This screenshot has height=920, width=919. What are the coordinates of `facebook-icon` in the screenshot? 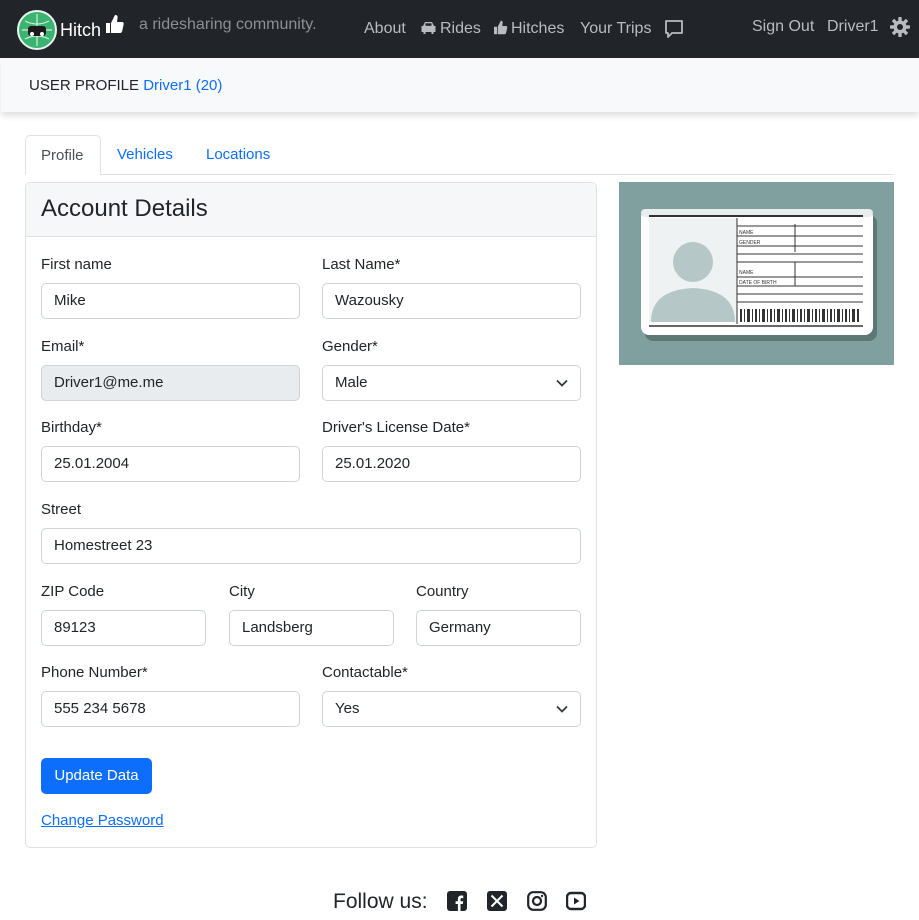 It's located at (457, 903).